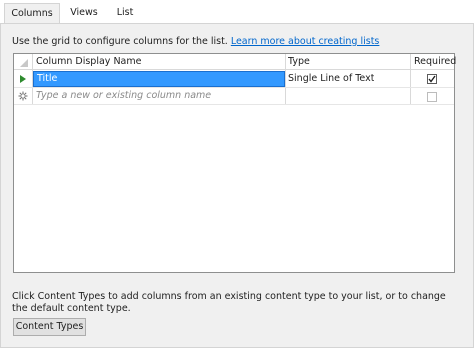  I want to click on header-required: Required, so click(435, 62).